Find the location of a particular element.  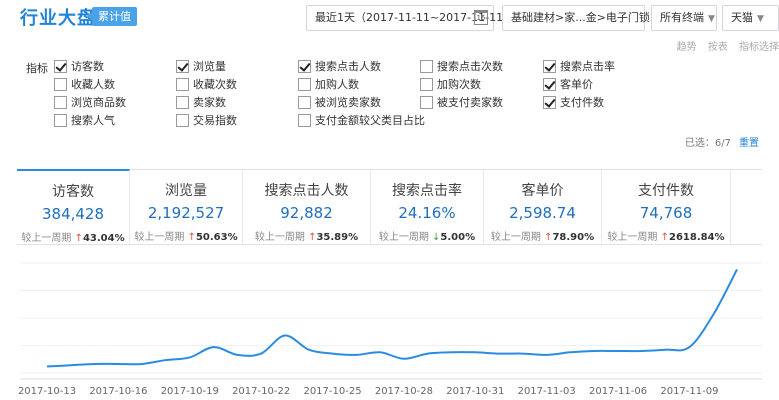

shop-select: 天猫 ▼ is located at coordinates (750, 18).